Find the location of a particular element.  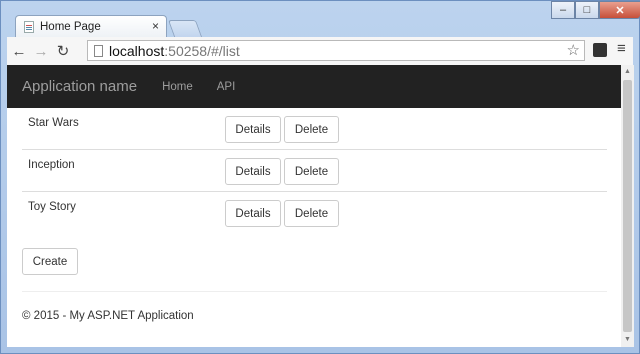

create-button: Create is located at coordinates (50, 261).